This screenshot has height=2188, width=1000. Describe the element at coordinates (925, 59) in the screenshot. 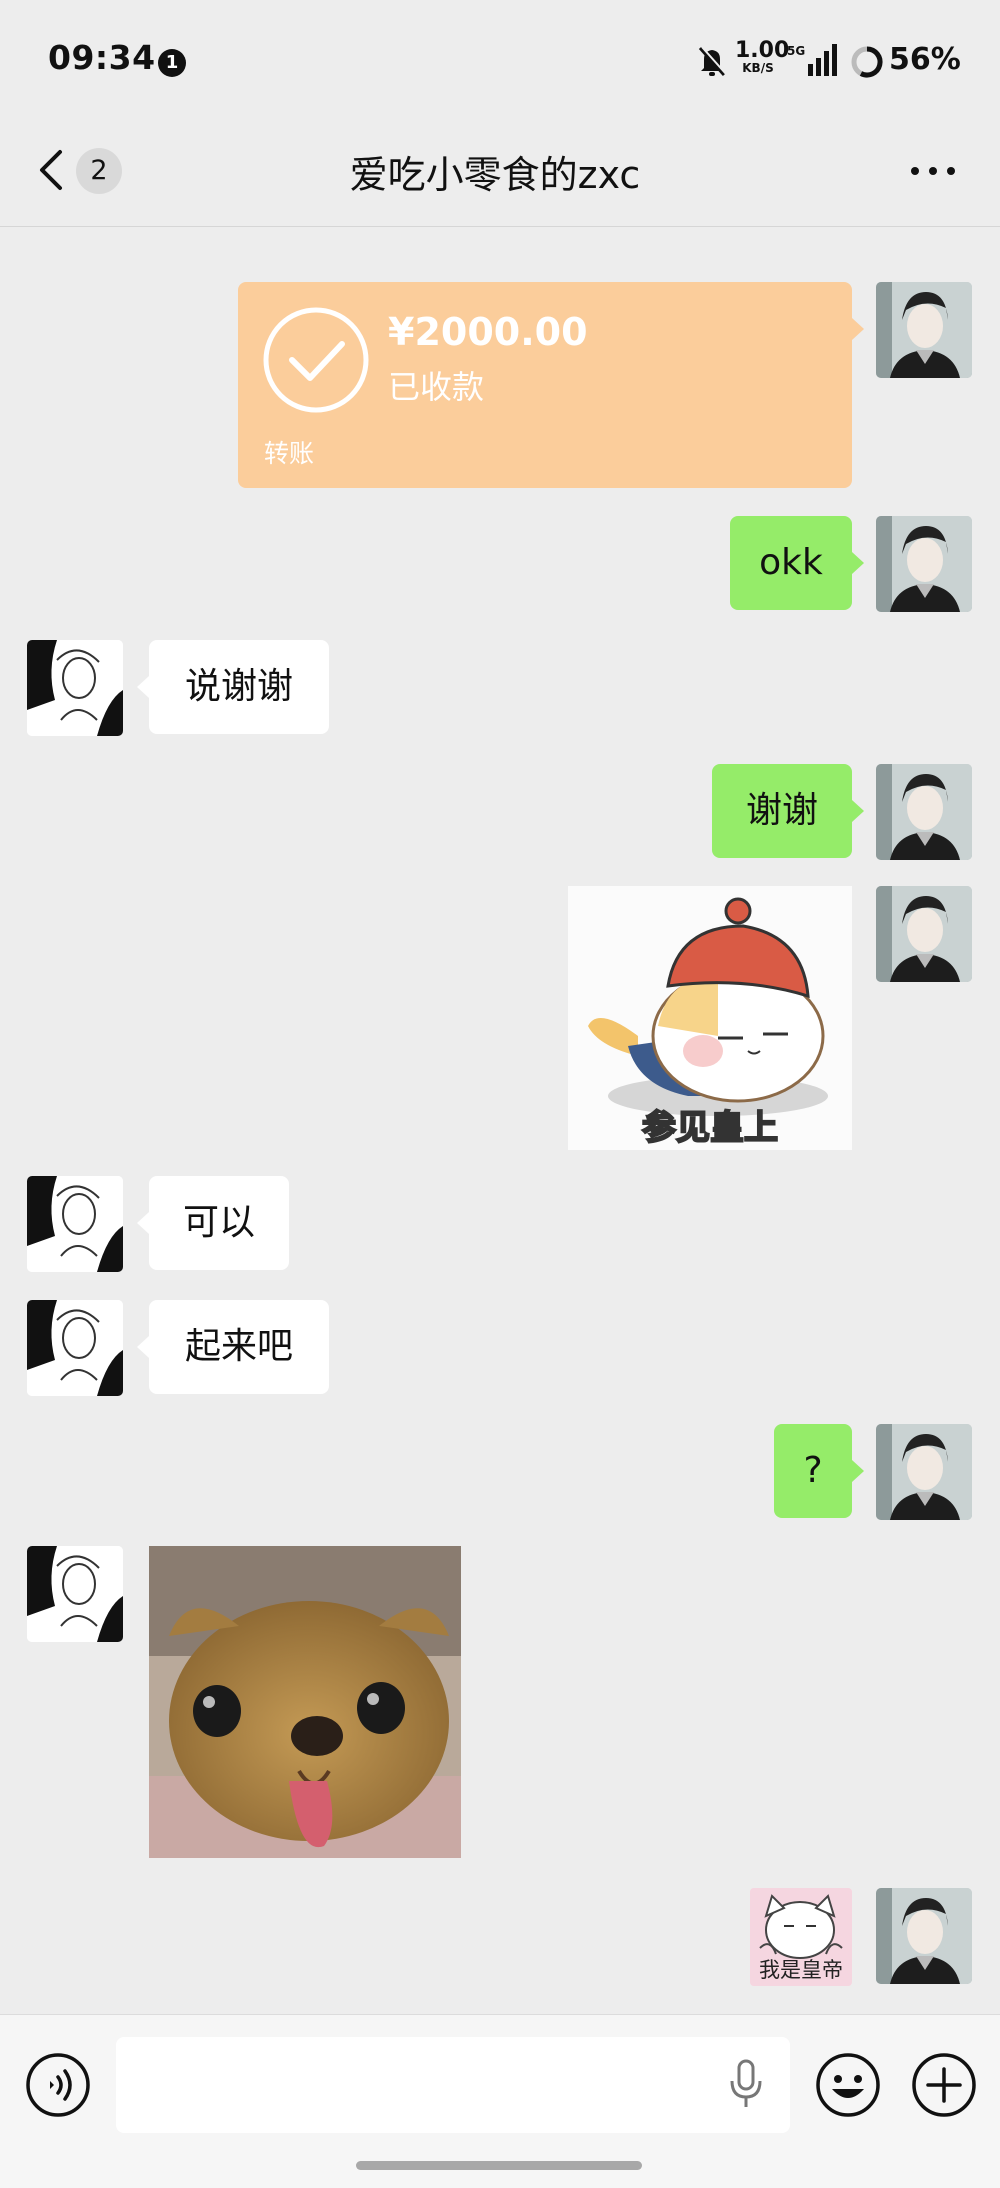

I see `battery-percent: 56%` at that location.